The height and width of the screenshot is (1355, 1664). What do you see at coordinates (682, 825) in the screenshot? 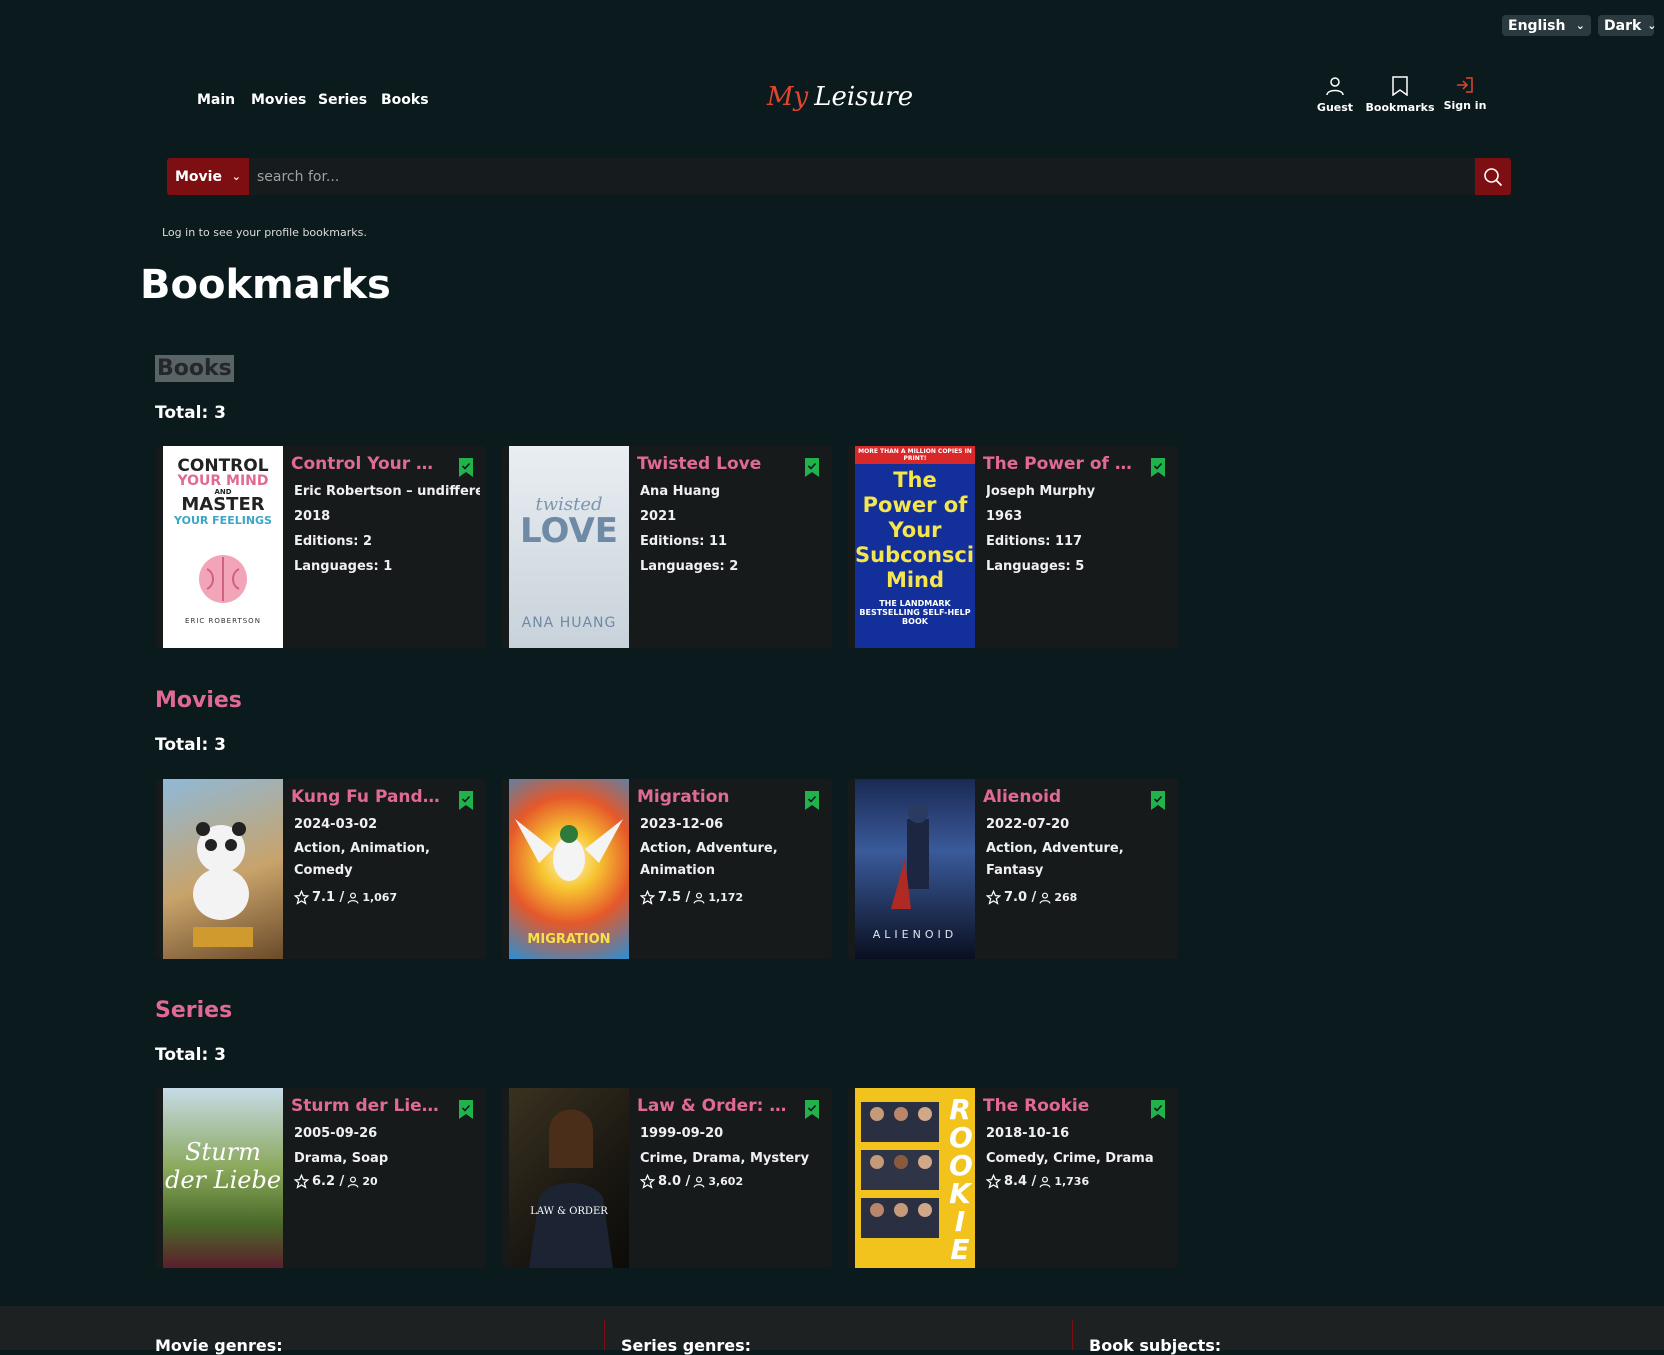
I see `card-date: 2023-12-06` at bounding box center [682, 825].